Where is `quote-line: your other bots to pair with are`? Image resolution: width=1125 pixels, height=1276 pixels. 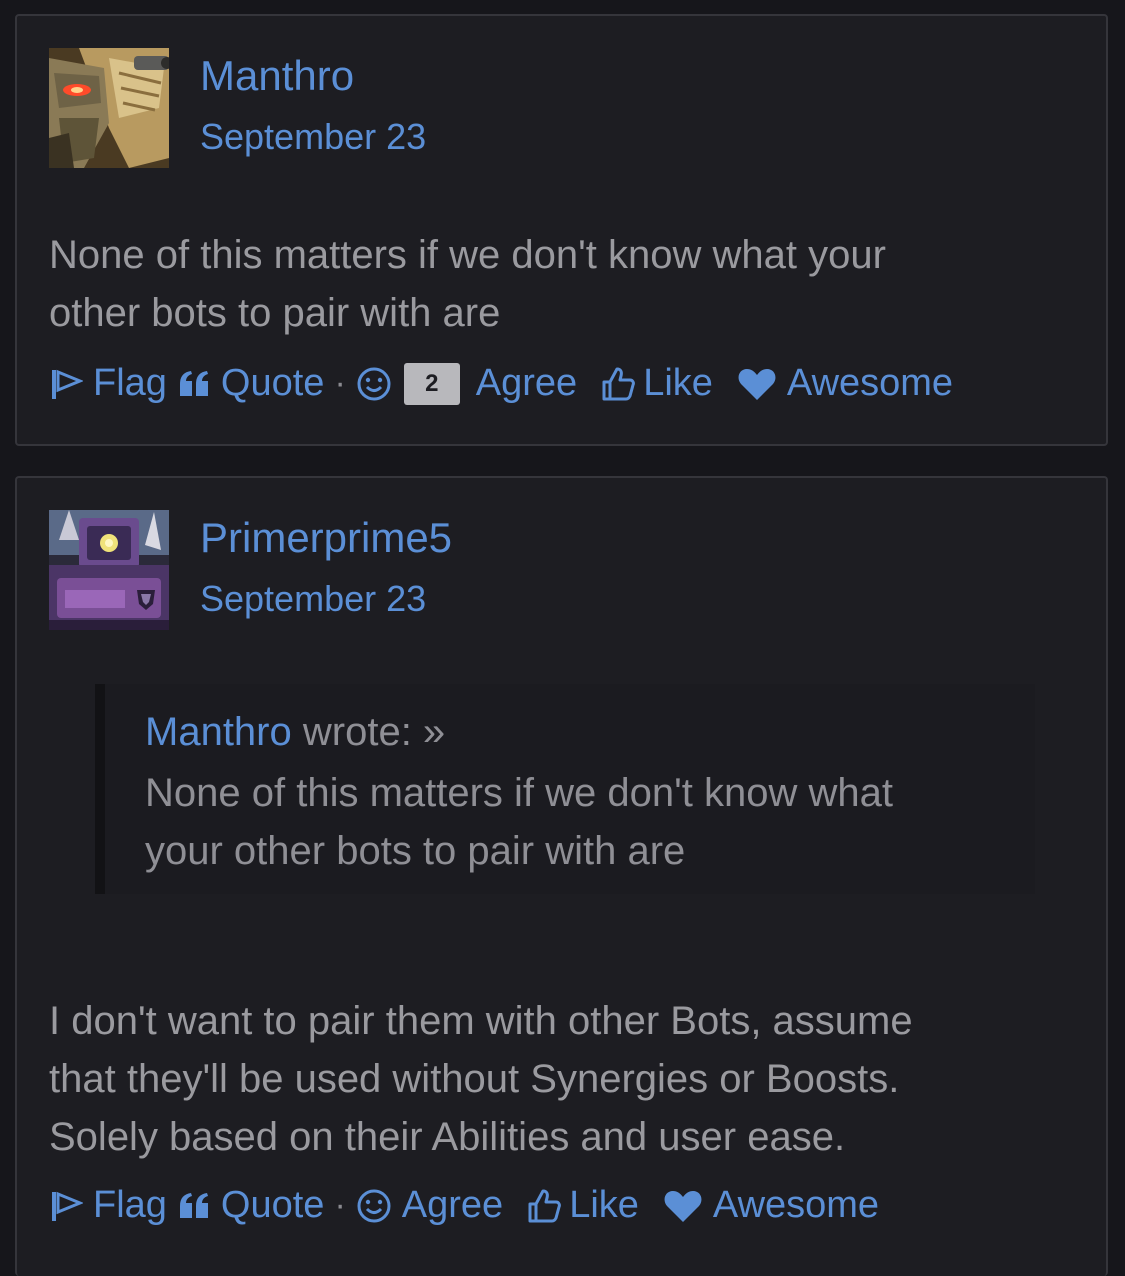 quote-line: your other bots to pair with are is located at coordinates (415, 851).